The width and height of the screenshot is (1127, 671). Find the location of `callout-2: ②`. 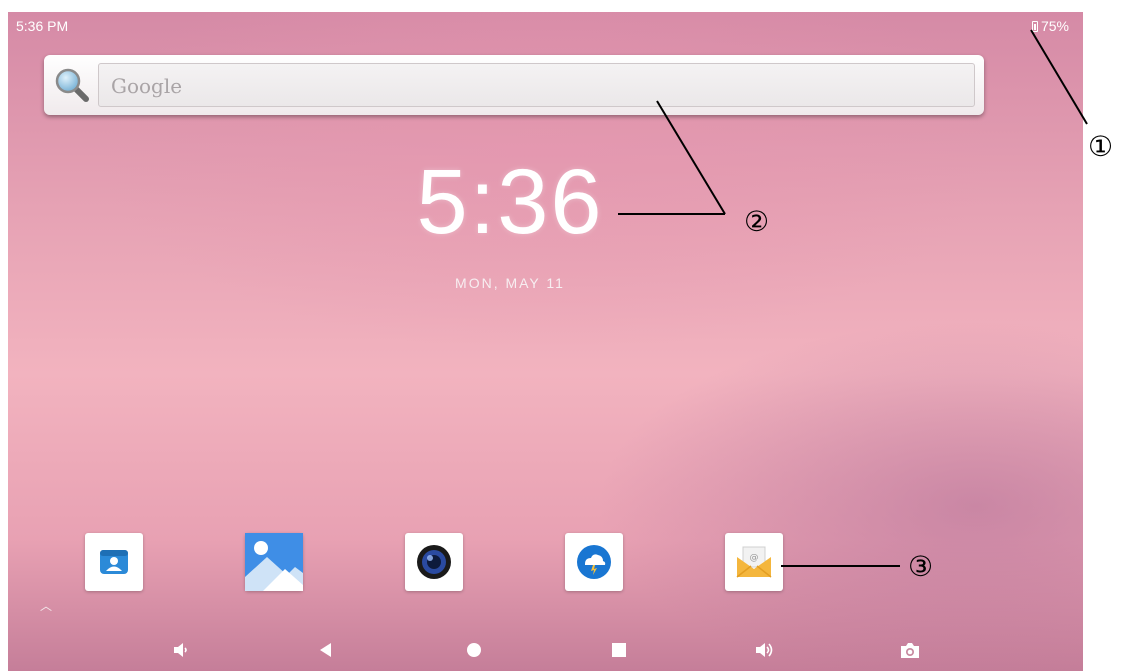

callout-2: ② is located at coordinates (757, 221).